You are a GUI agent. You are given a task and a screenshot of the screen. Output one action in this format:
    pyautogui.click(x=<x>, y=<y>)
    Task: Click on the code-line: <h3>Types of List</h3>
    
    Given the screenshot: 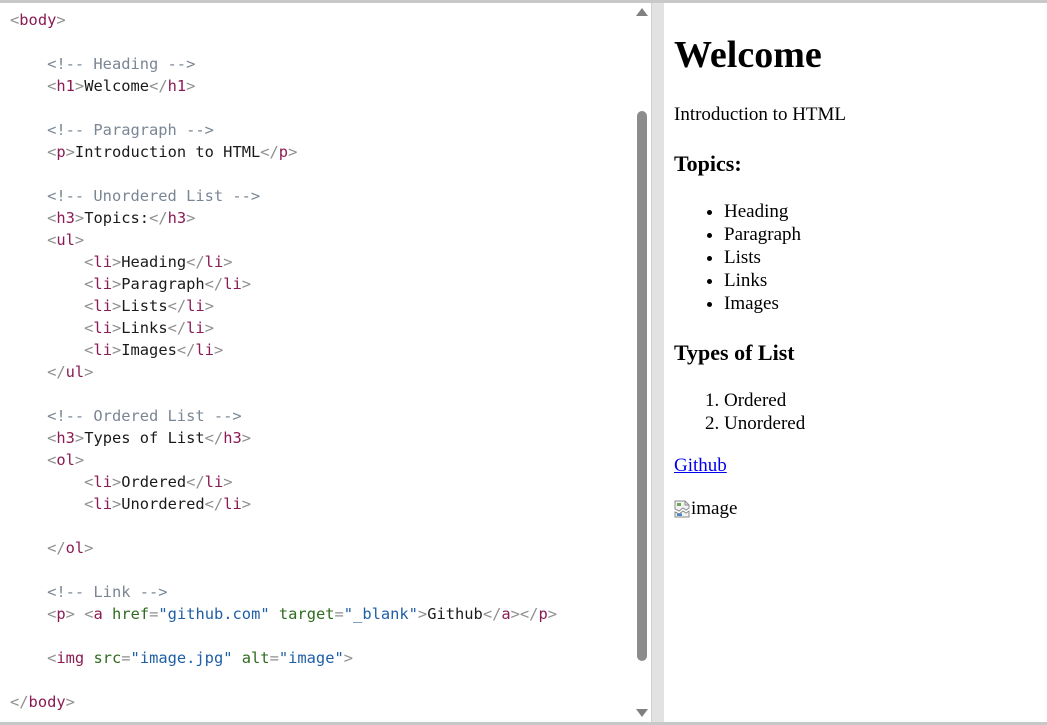 What is the action you would take?
    pyautogui.click(x=283, y=438)
    